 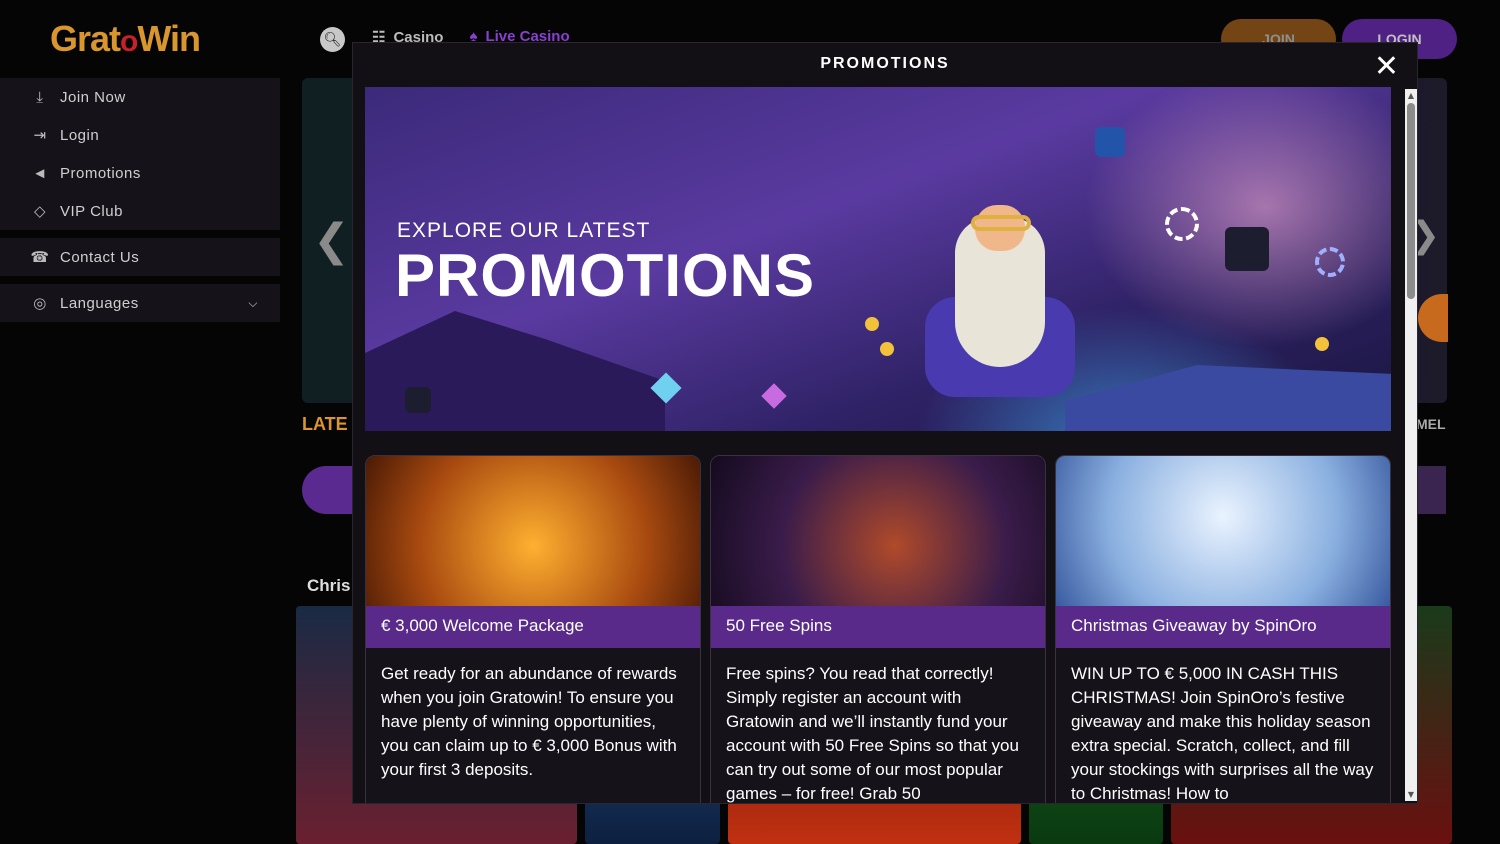 What do you see at coordinates (1411, 95) in the screenshot?
I see `scroll-up-icon: ▲` at bounding box center [1411, 95].